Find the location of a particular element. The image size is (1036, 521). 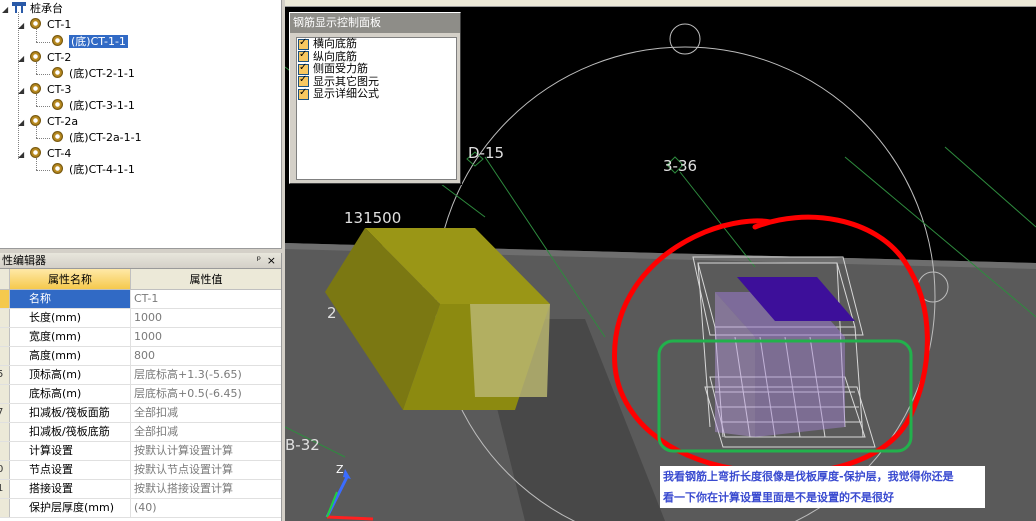

row-index is located at coordinates (5, 299).